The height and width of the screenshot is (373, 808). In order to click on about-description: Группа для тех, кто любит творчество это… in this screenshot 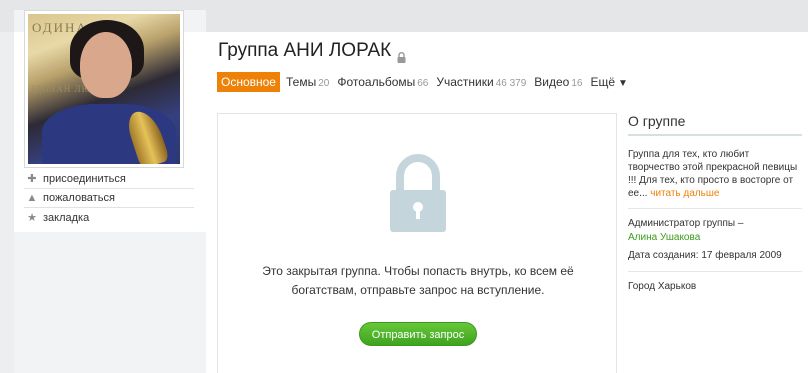, I will do `click(715, 178)`.